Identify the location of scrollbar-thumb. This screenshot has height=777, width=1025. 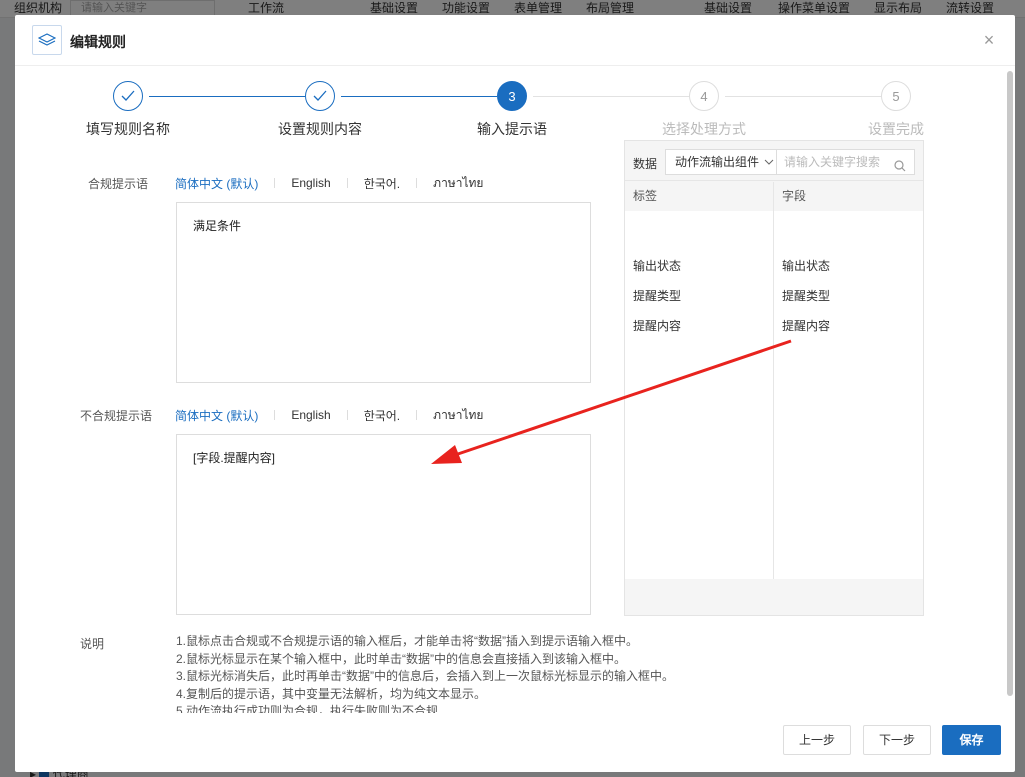
(1010, 383).